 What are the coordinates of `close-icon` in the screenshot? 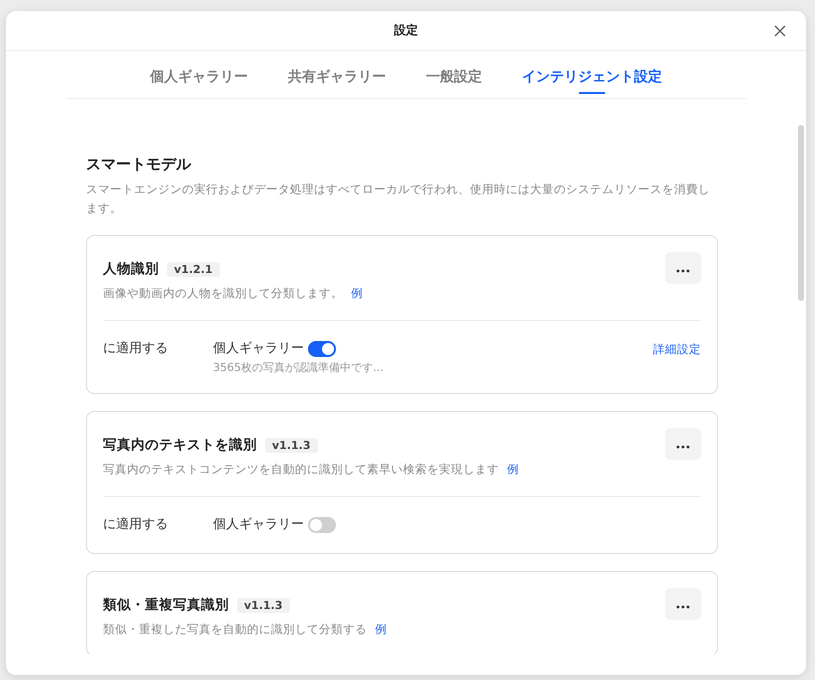 It's located at (780, 31).